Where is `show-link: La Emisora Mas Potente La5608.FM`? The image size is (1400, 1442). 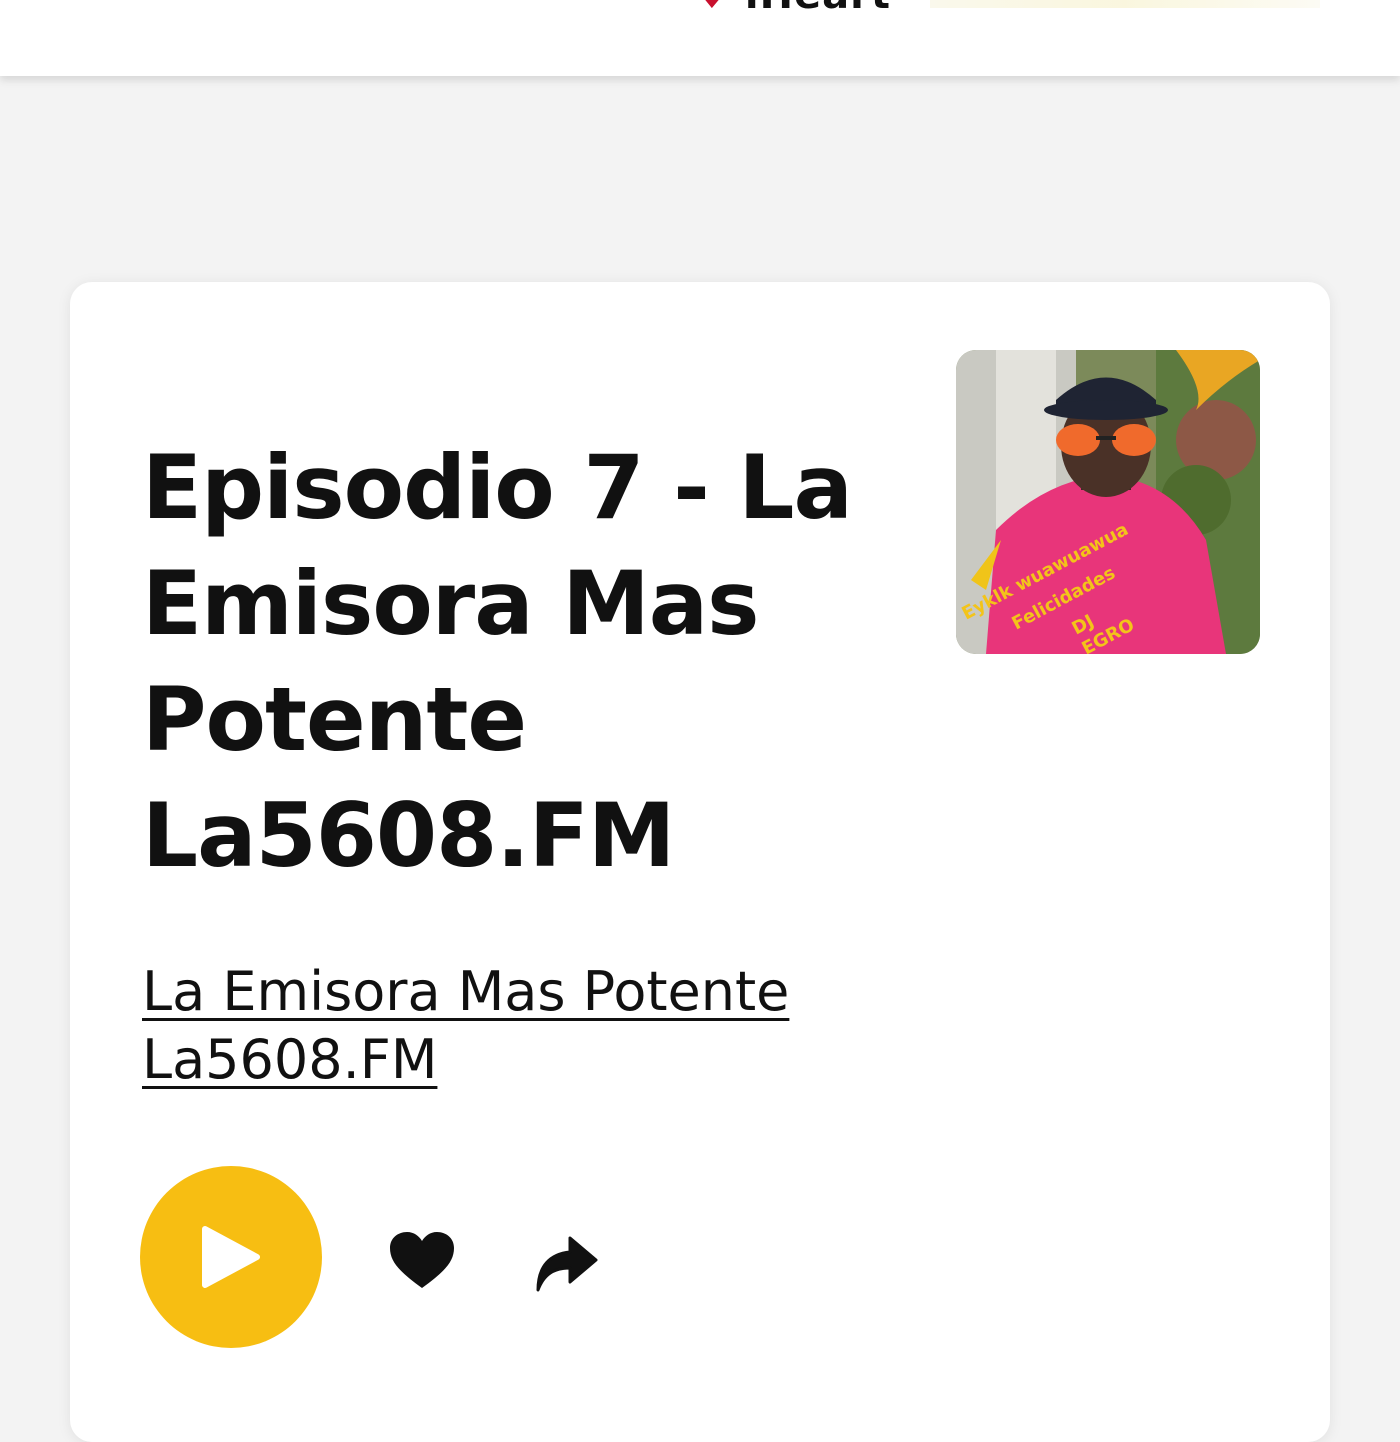
show-link: La Emisora Mas Potente La5608.FM is located at coordinates (522, 1026).